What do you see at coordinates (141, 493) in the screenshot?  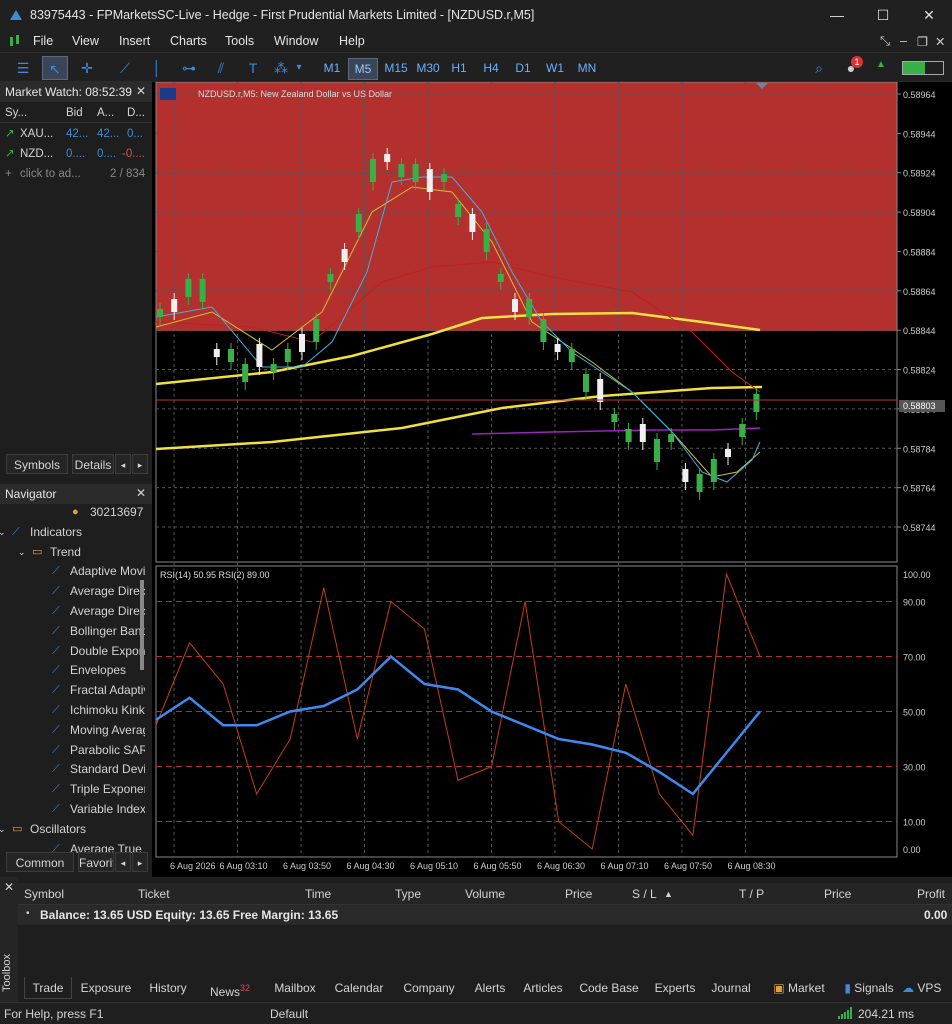 I see `navigator-close-icon: ✕` at bounding box center [141, 493].